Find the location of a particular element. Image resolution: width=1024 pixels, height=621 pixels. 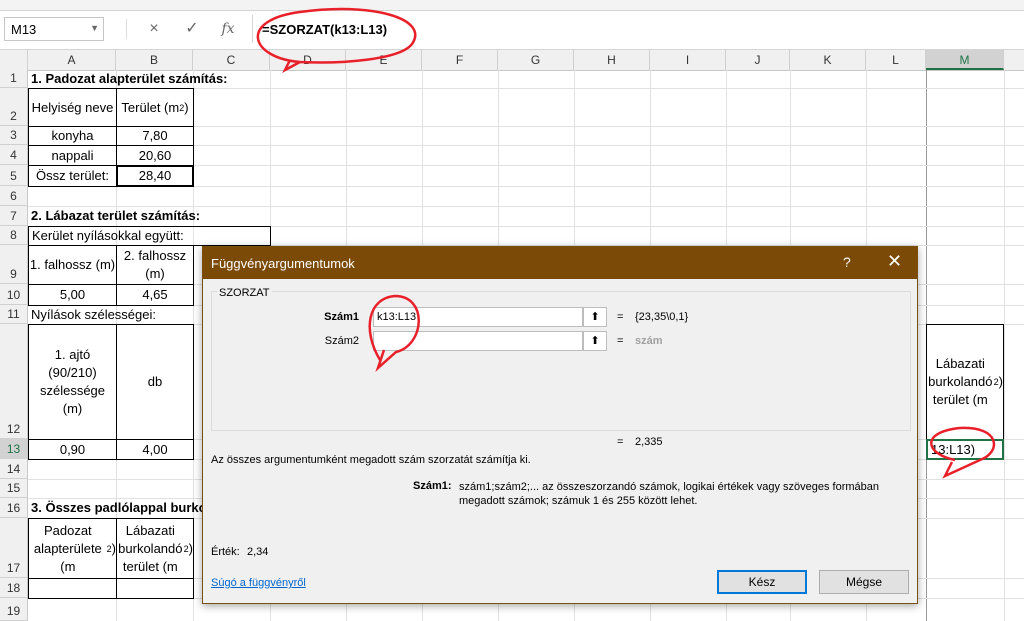

cell-b9: 2. falhossz (m) is located at coordinates (155, 265).